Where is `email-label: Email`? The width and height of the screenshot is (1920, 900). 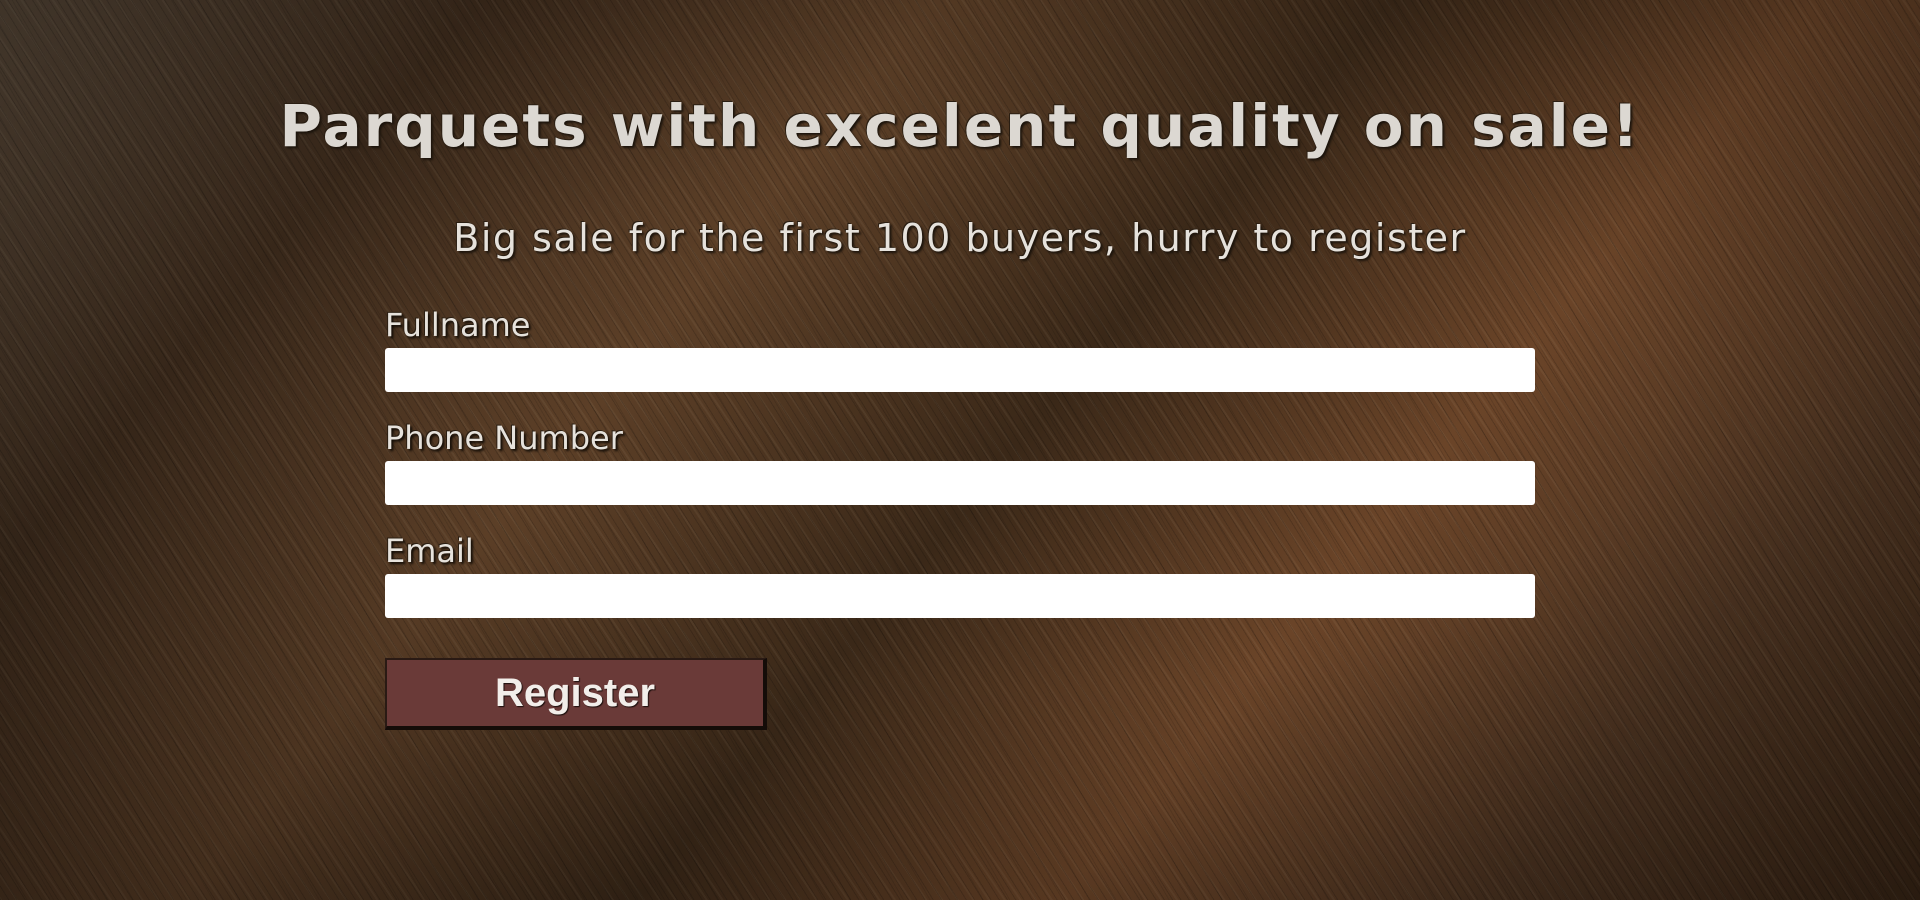 email-label: Email is located at coordinates (429, 551).